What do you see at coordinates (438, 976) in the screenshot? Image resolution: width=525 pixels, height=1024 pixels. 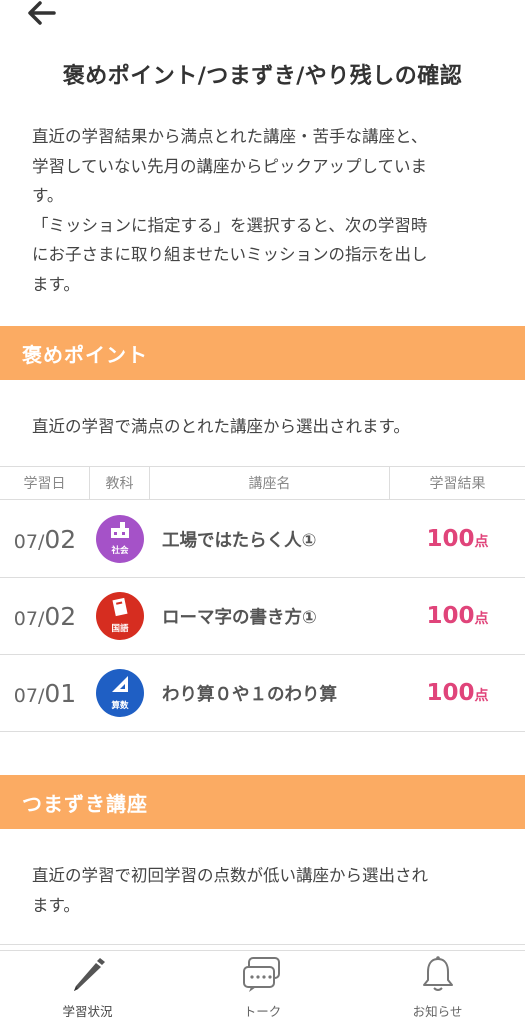 I see `bell-icon` at bounding box center [438, 976].